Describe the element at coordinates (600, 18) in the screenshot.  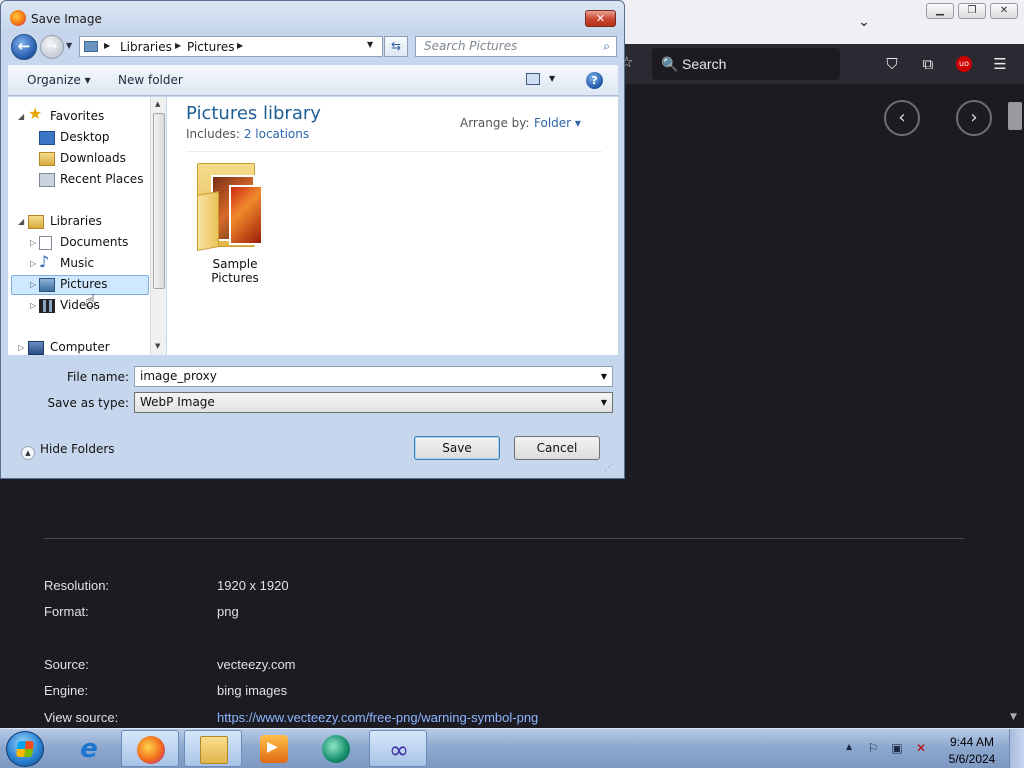
I see `dialog-close-button: ✕` at that location.